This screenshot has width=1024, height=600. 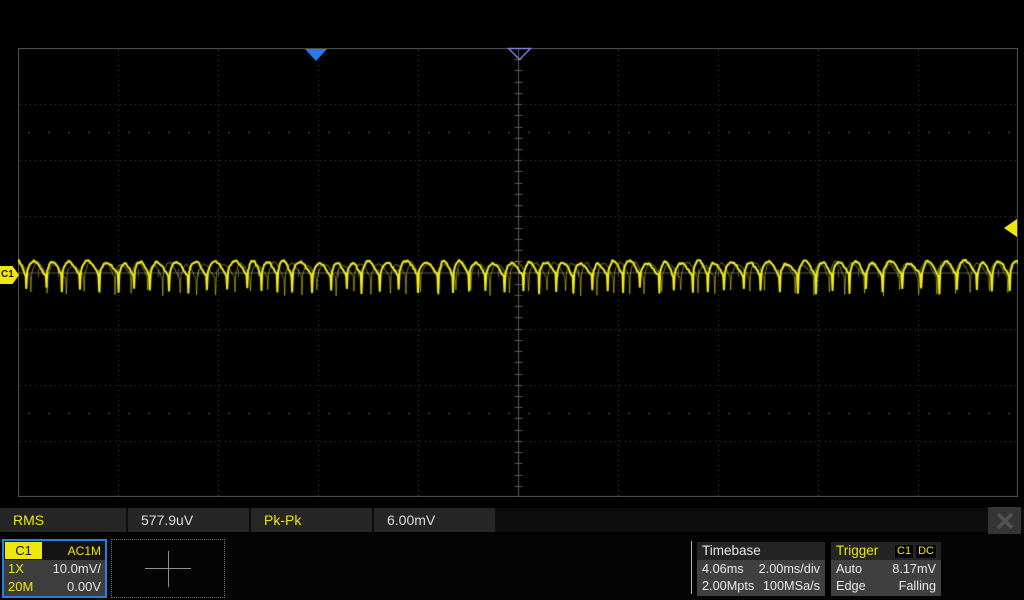 I want to click on trigger-level: 8.17mV, so click(x=914, y=569).